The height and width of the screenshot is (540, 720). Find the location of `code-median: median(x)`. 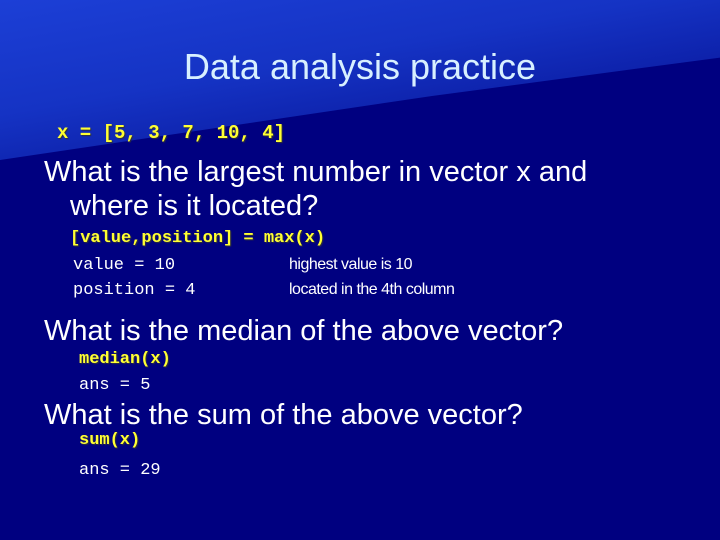

code-median: median(x) is located at coordinates (125, 359).